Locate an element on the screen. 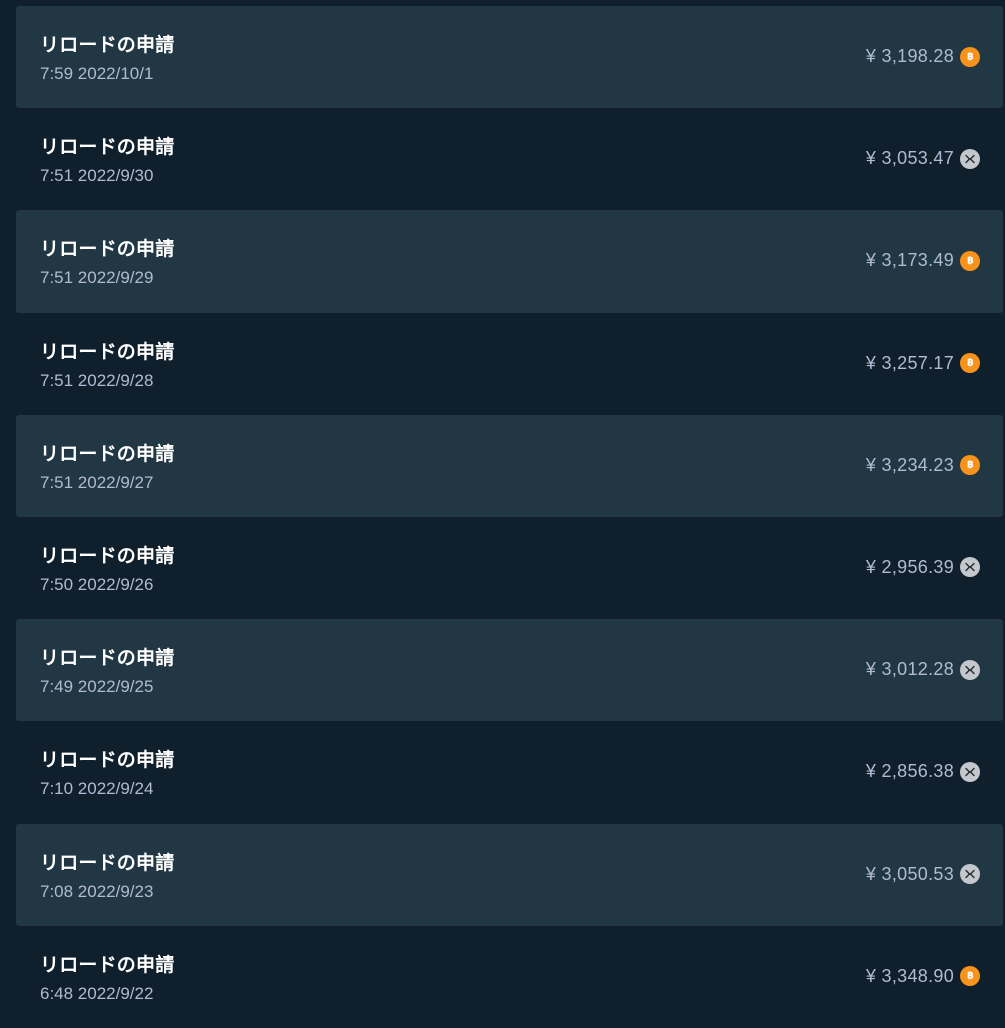  list-item: リロードの申請 7:49 2022/9/25 ¥ 3,012.28 is located at coordinates (509, 670).